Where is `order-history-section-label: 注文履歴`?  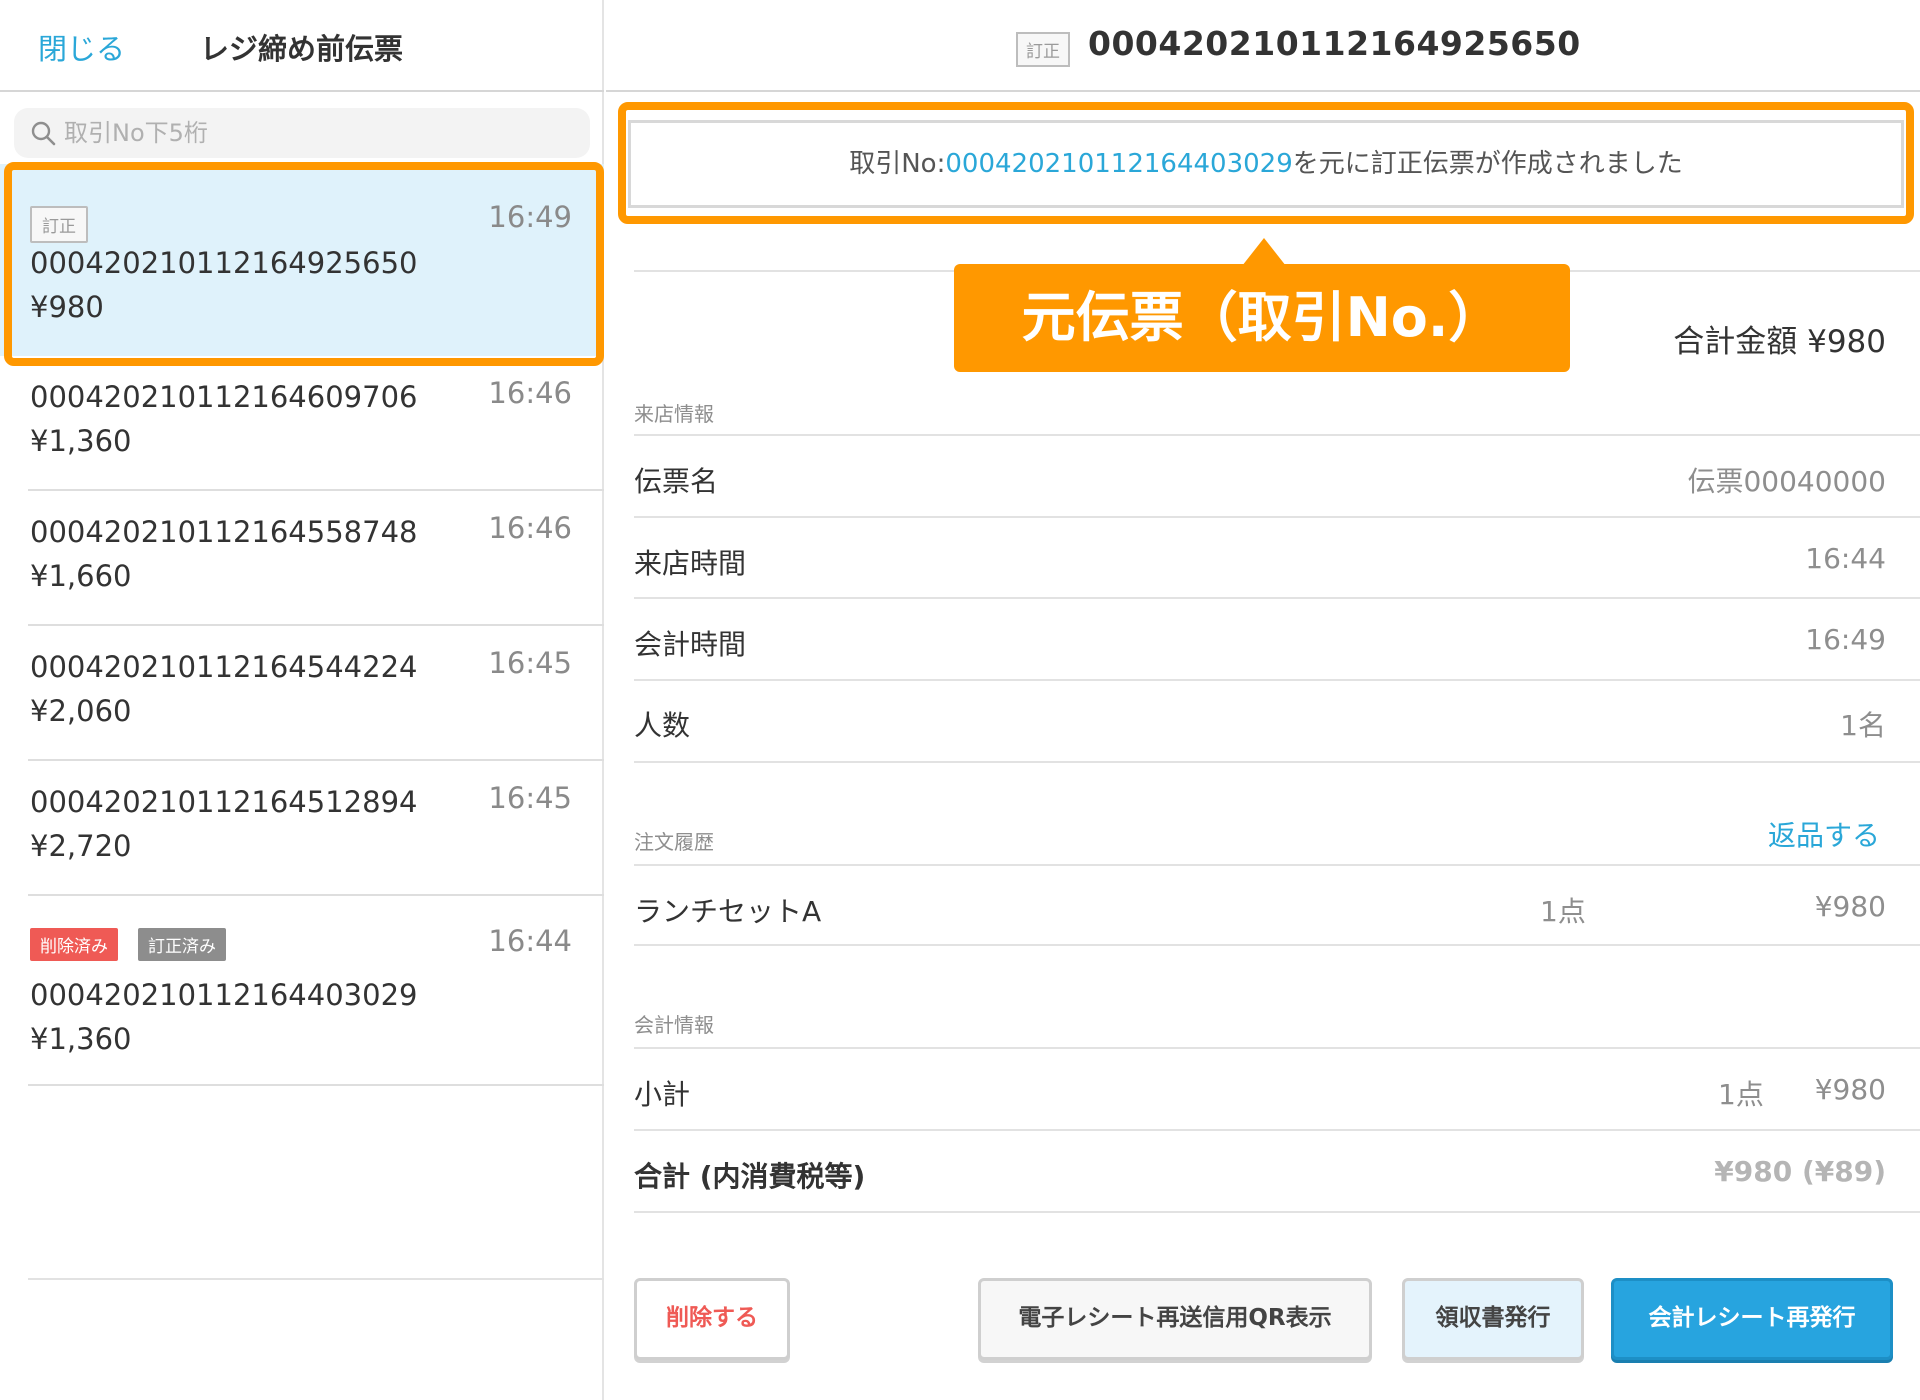
order-history-section-label: 注文履歴 is located at coordinates (674, 842).